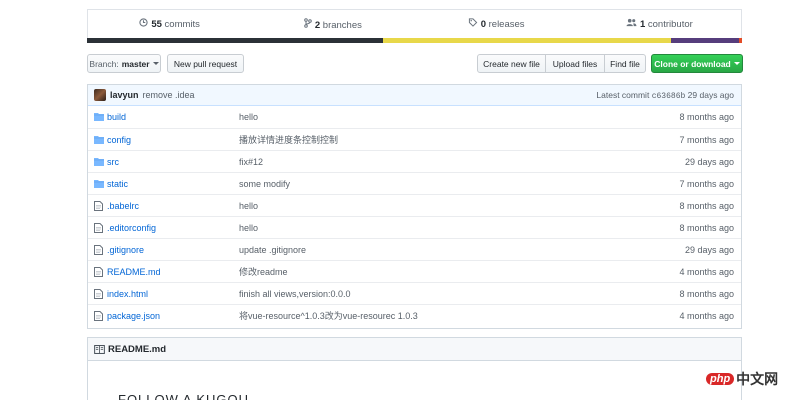 This screenshot has height=400, width=800. I want to click on file-name: build, so click(116, 117).